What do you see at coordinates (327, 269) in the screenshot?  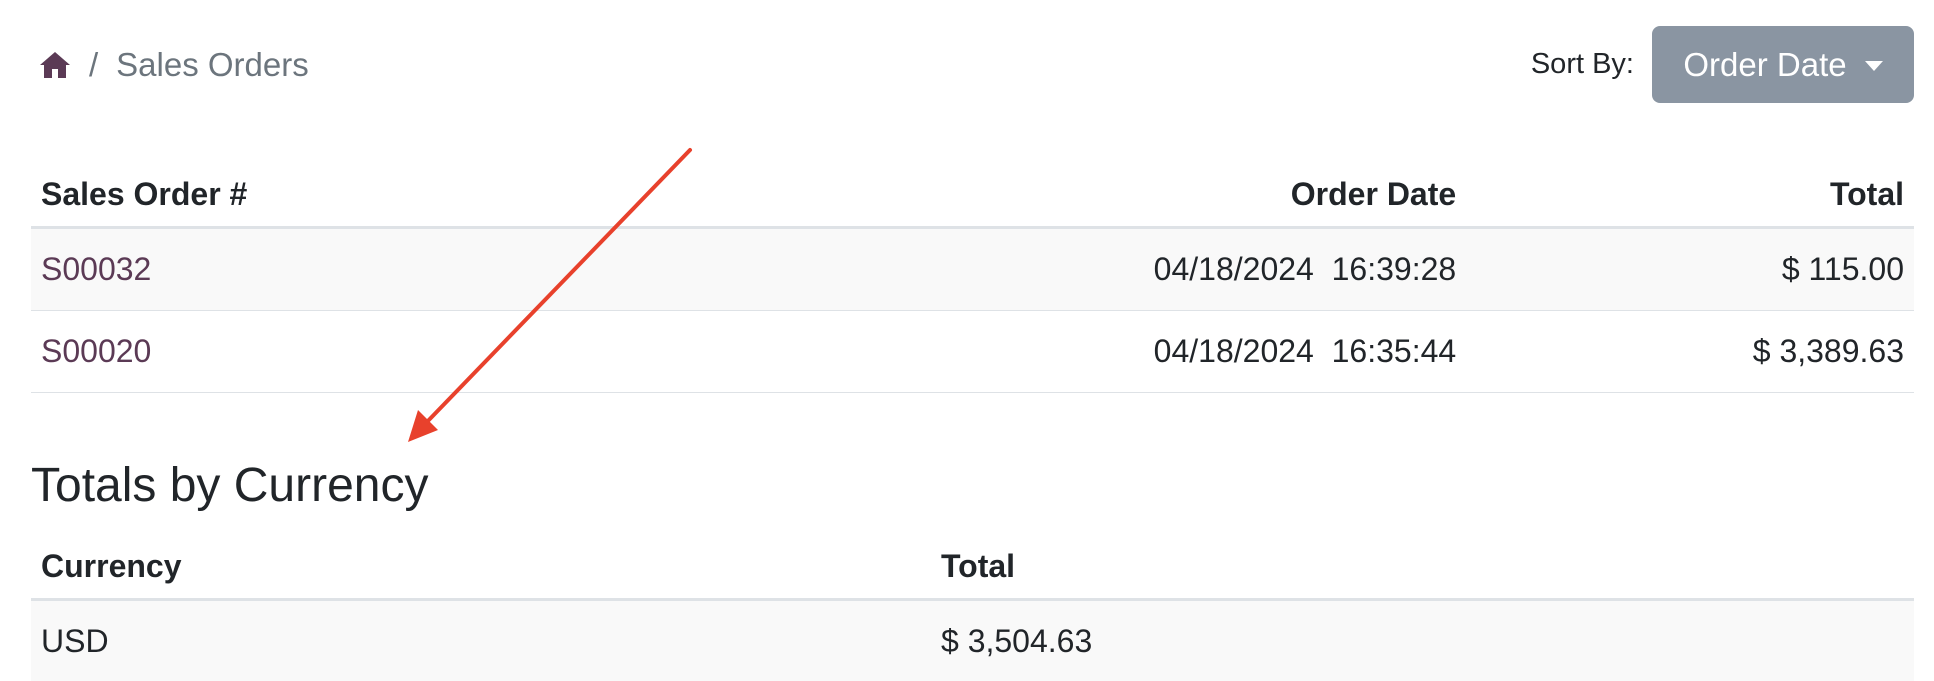 I see `order-number-cell: S00032` at bounding box center [327, 269].